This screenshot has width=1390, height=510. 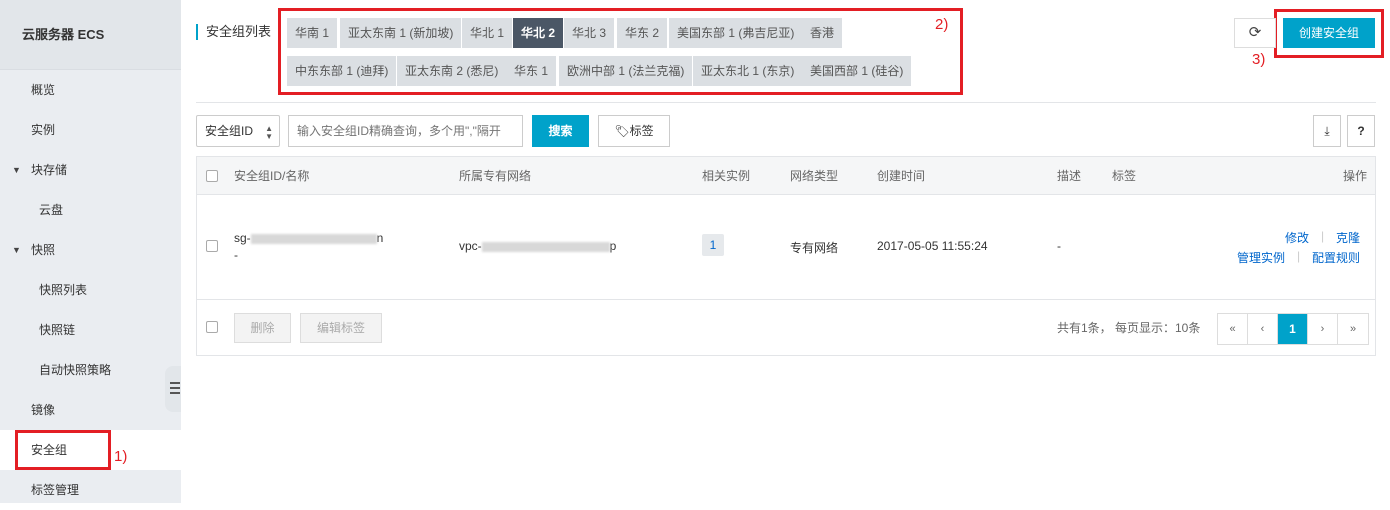 I want to click on footer-select-all-checkbox, so click(x=212, y=327).